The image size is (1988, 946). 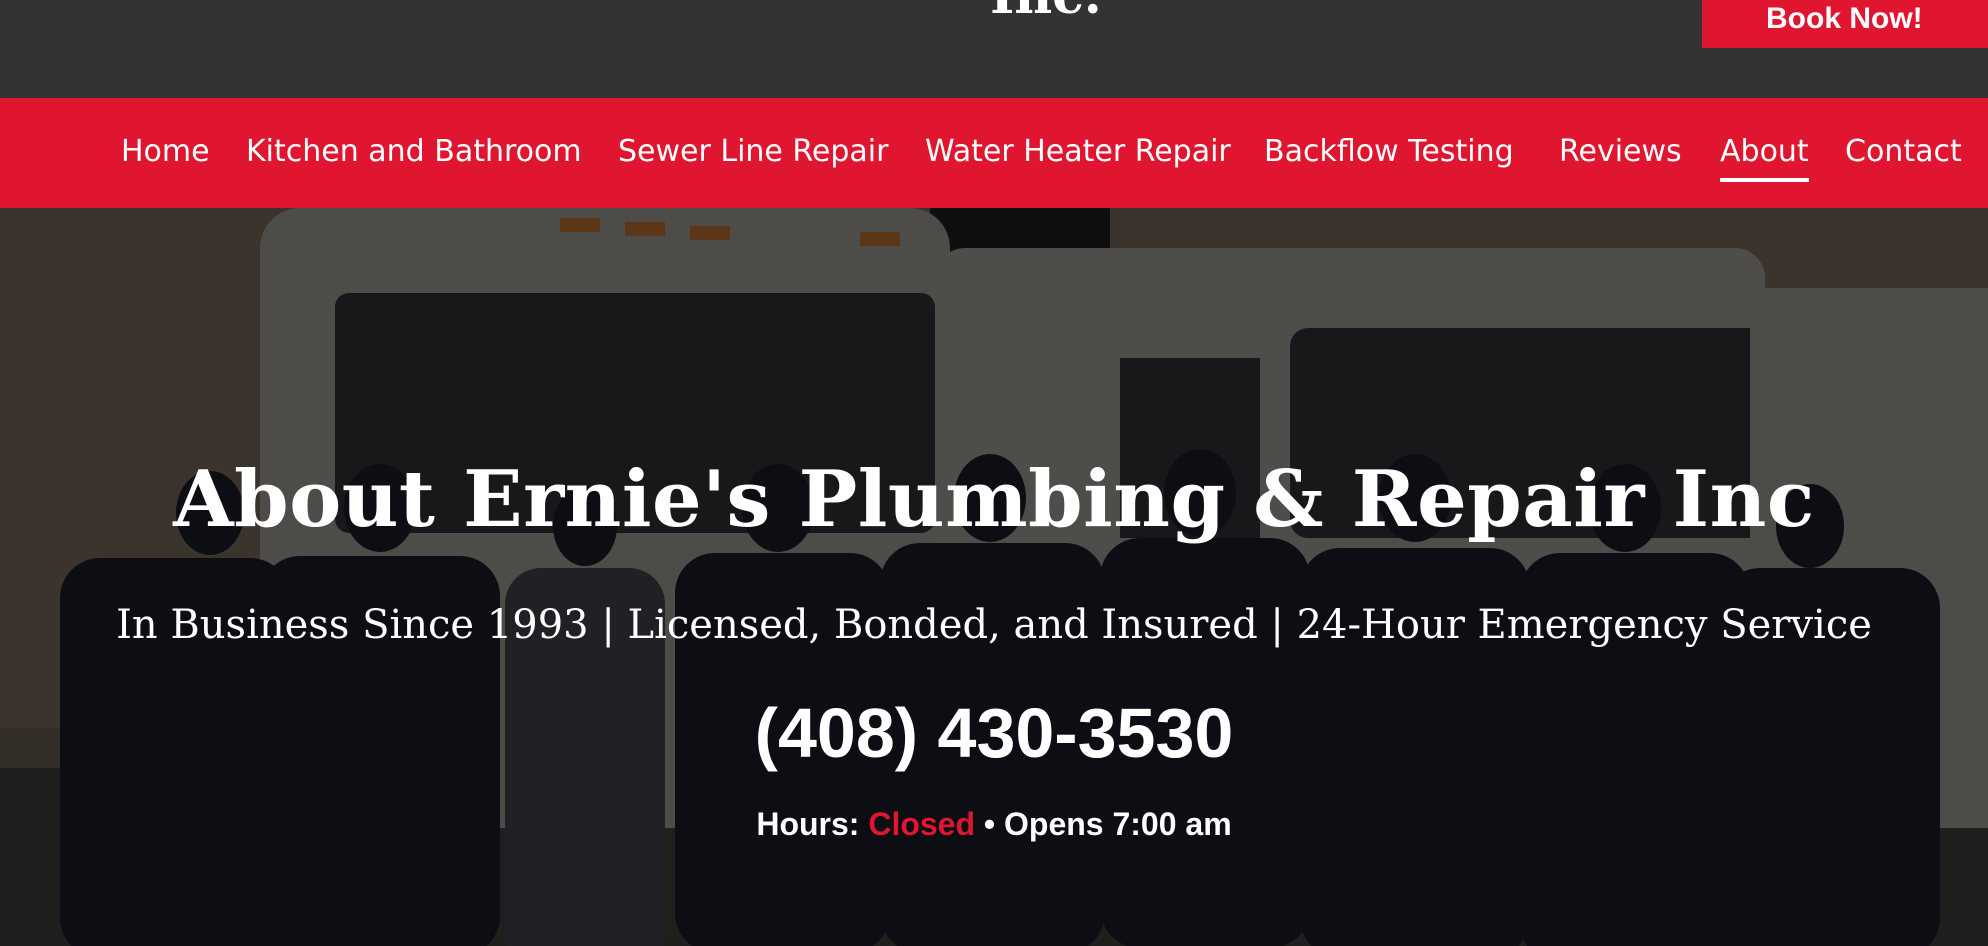 What do you see at coordinates (1118, 824) in the screenshot?
I see `hours-next-open: Opens 7:00 am` at bounding box center [1118, 824].